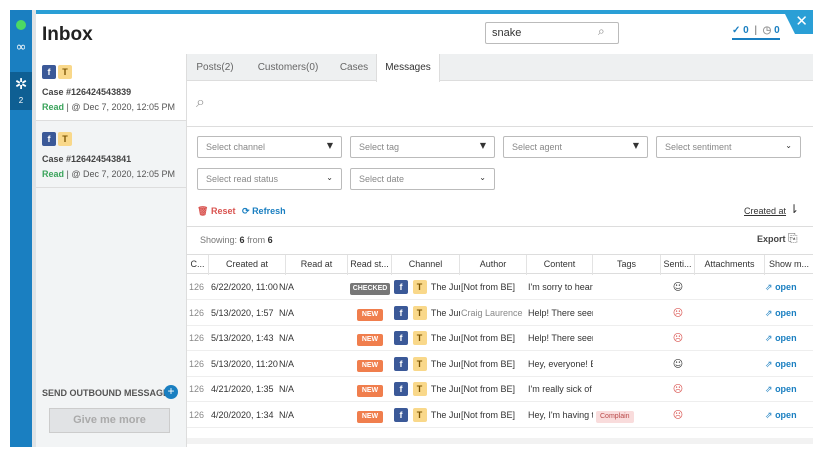  Describe the element at coordinates (798, 22) in the screenshot. I see `close-button: ✕` at that location.